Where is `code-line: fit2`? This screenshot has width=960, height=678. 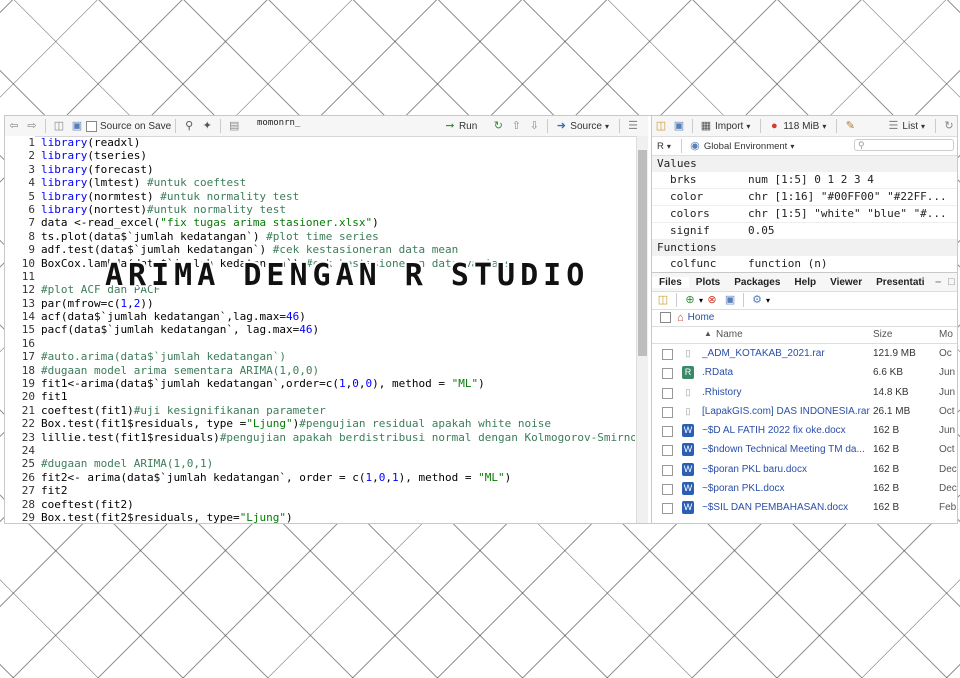 code-line: fit2 is located at coordinates (338, 490).